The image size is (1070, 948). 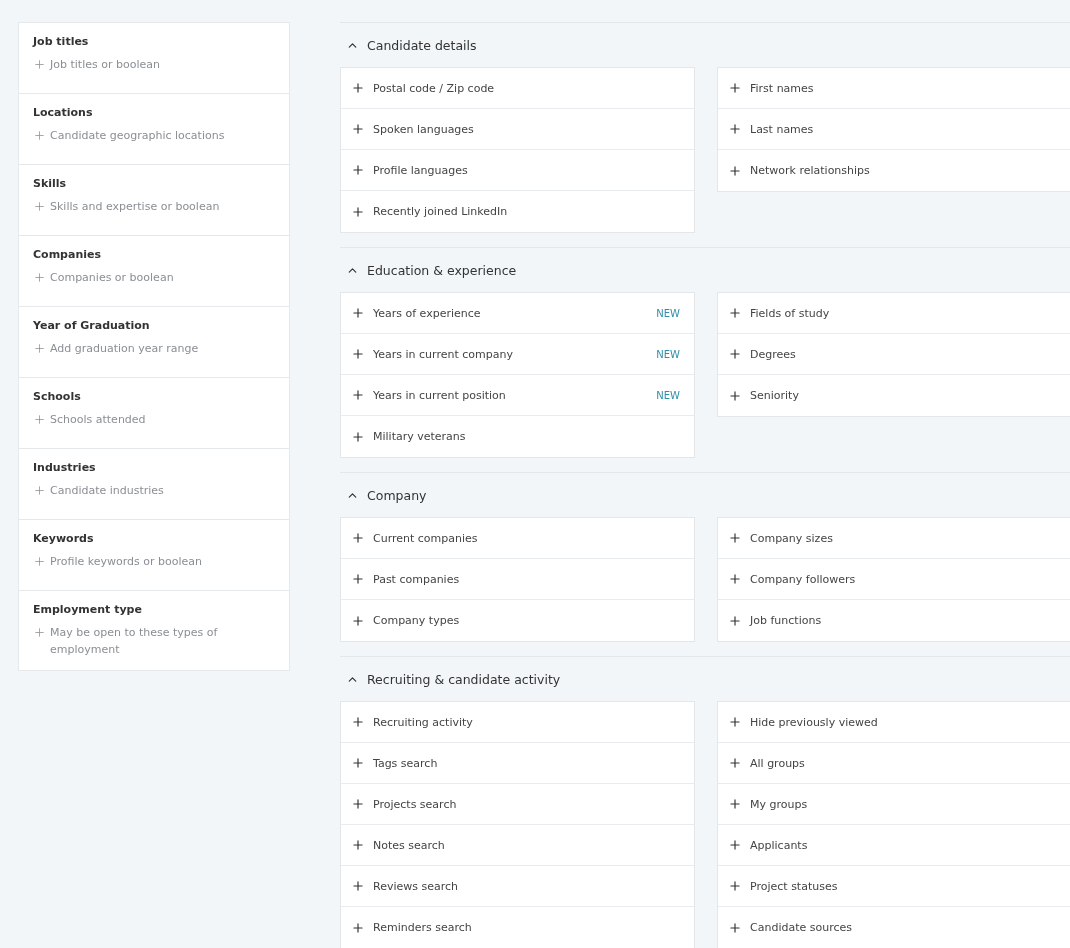 I want to click on filter-option: Last names, so click(x=894, y=129).